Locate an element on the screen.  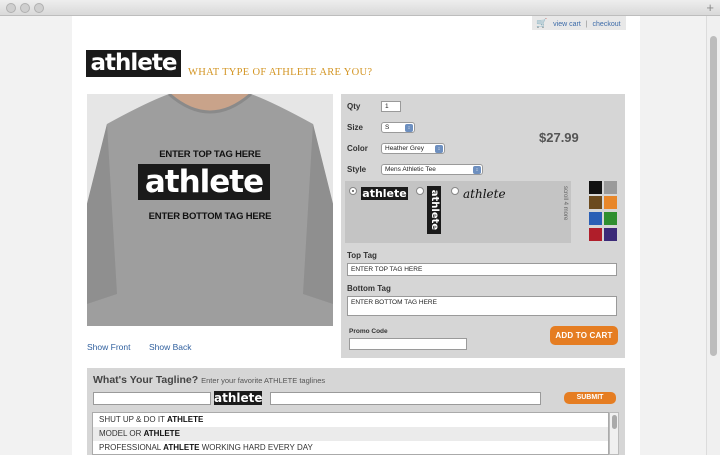
size-select: S ↕ is located at coordinates (398, 127).